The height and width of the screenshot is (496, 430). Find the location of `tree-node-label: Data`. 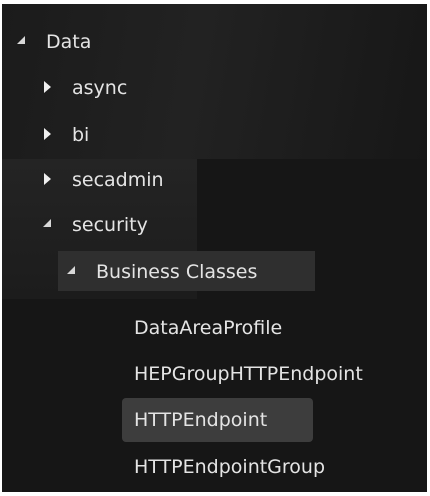

tree-node-label: Data is located at coordinates (69, 42).